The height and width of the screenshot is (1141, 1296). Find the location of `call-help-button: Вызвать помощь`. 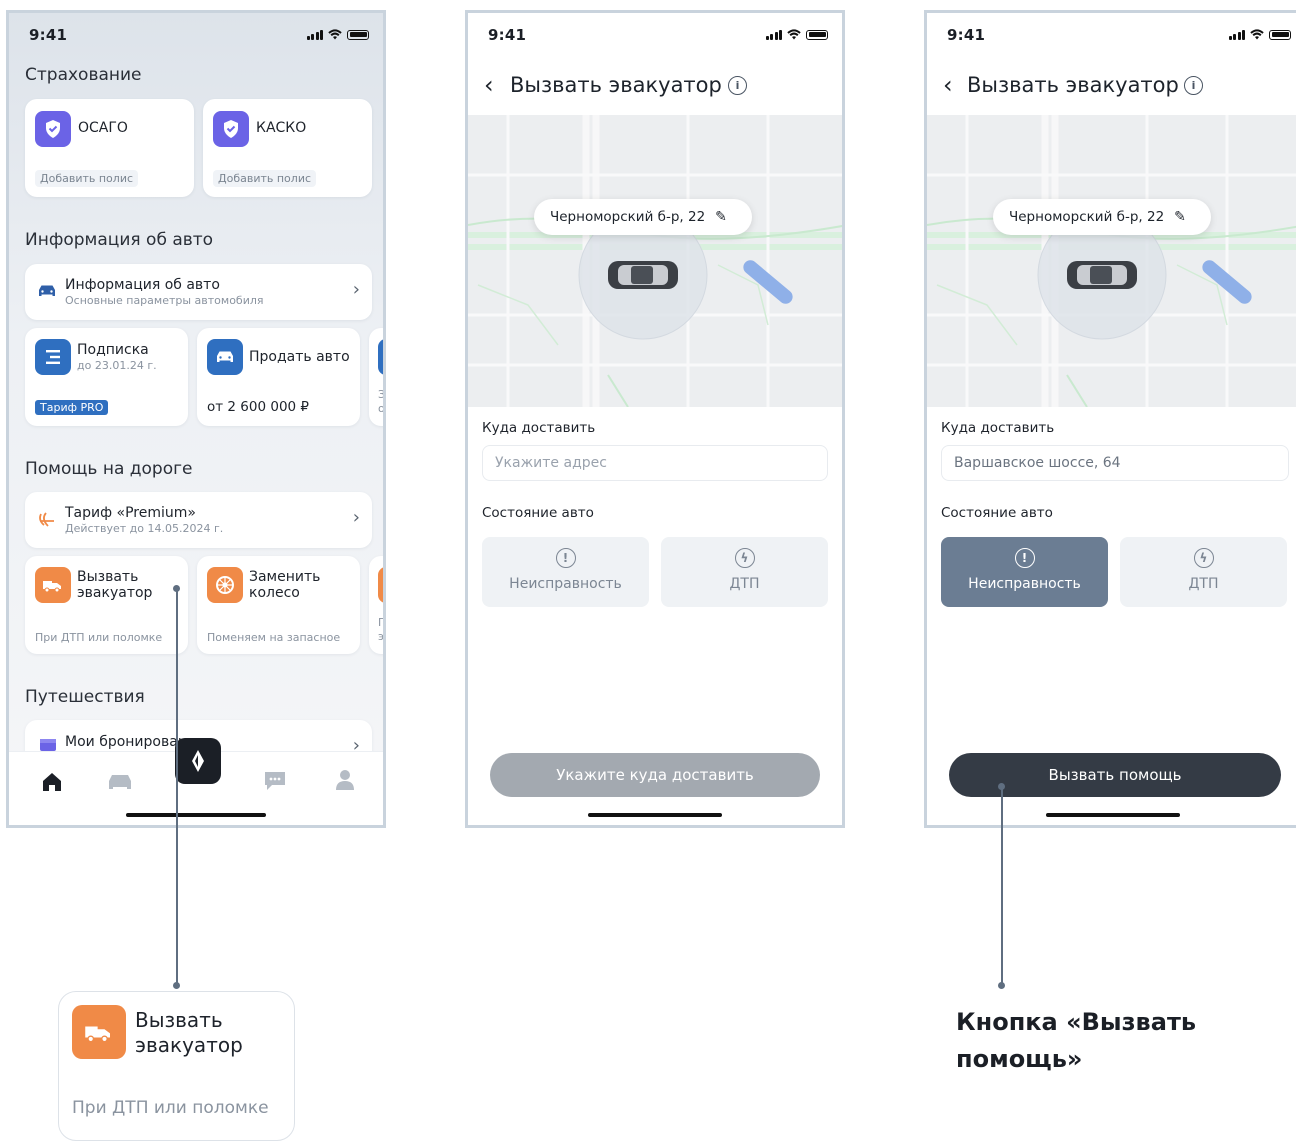

call-help-button: Вызвать помощь is located at coordinates (1115, 775).